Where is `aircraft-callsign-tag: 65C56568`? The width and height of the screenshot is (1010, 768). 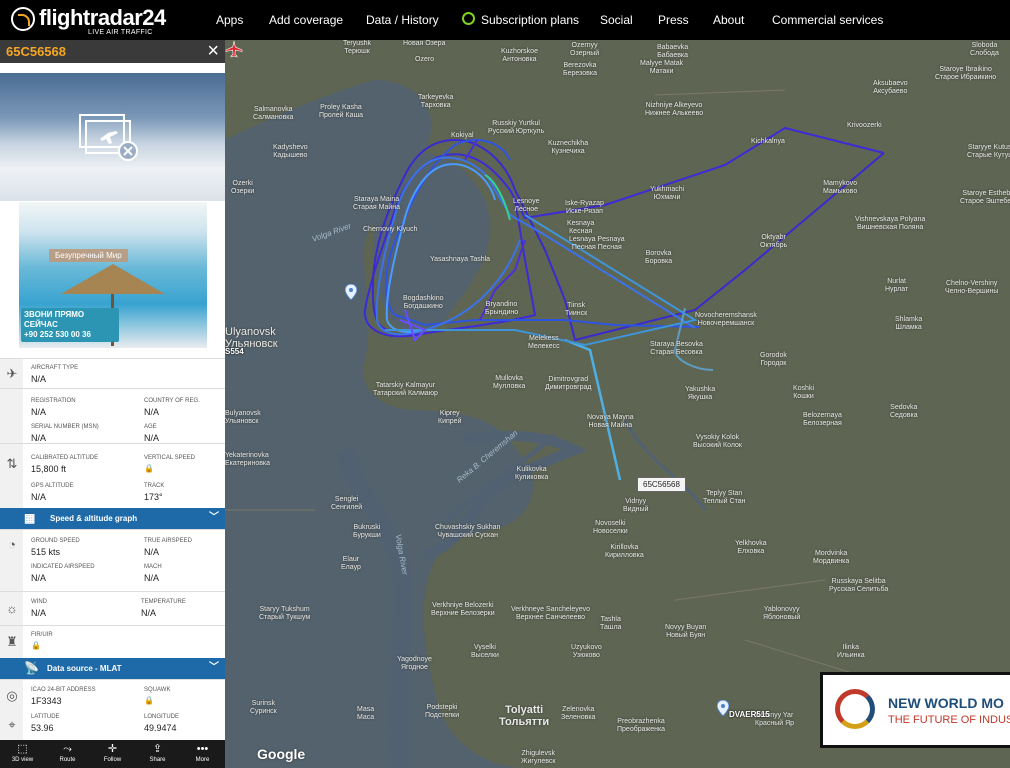
aircraft-callsign-tag: 65C56568 is located at coordinates (661, 484).